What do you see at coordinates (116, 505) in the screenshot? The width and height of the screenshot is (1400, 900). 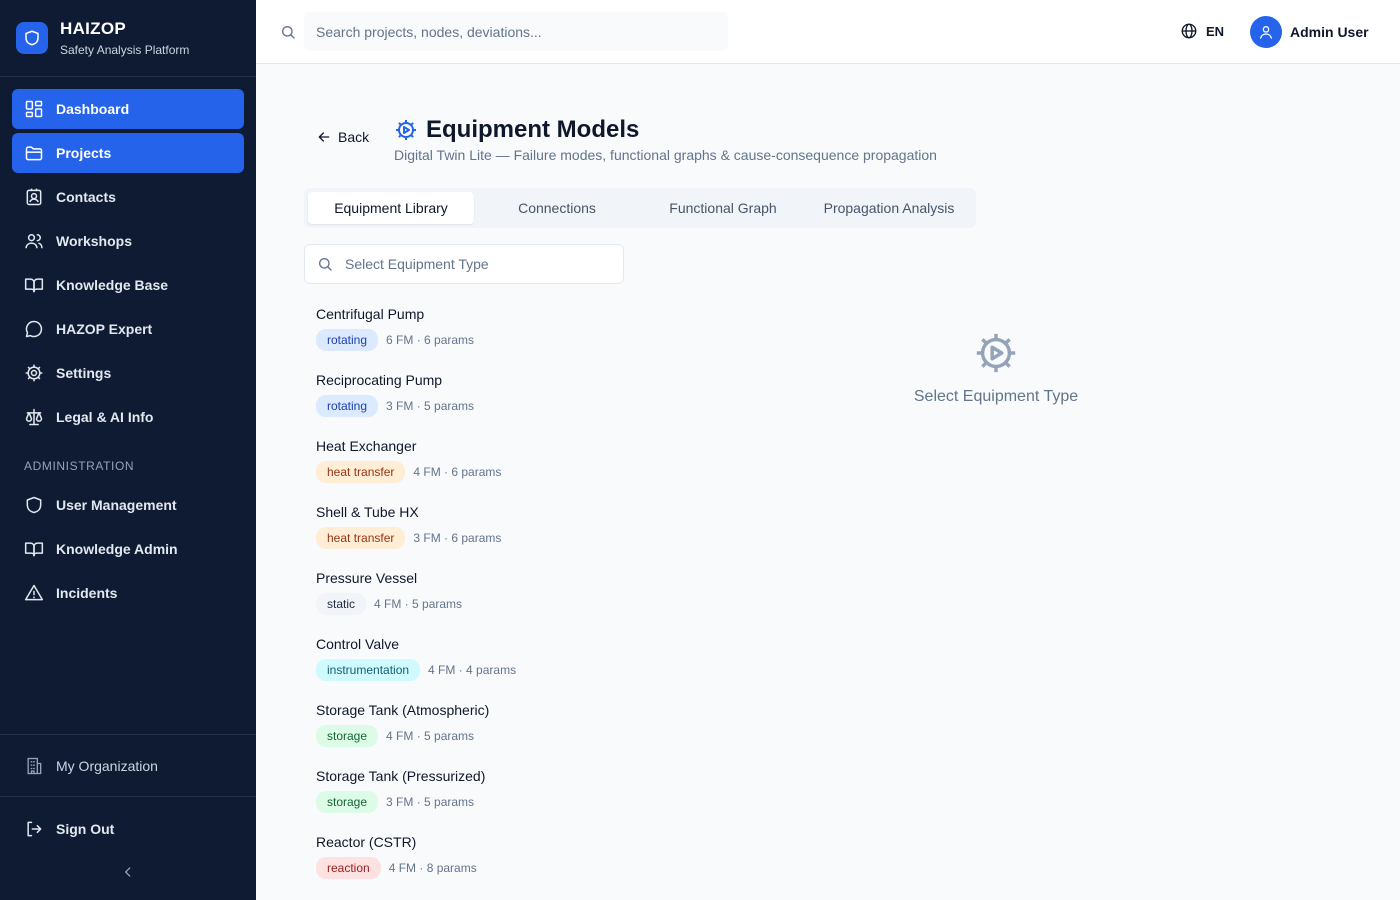 I see `sidebar-item-label: User Management` at bounding box center [116, 505].